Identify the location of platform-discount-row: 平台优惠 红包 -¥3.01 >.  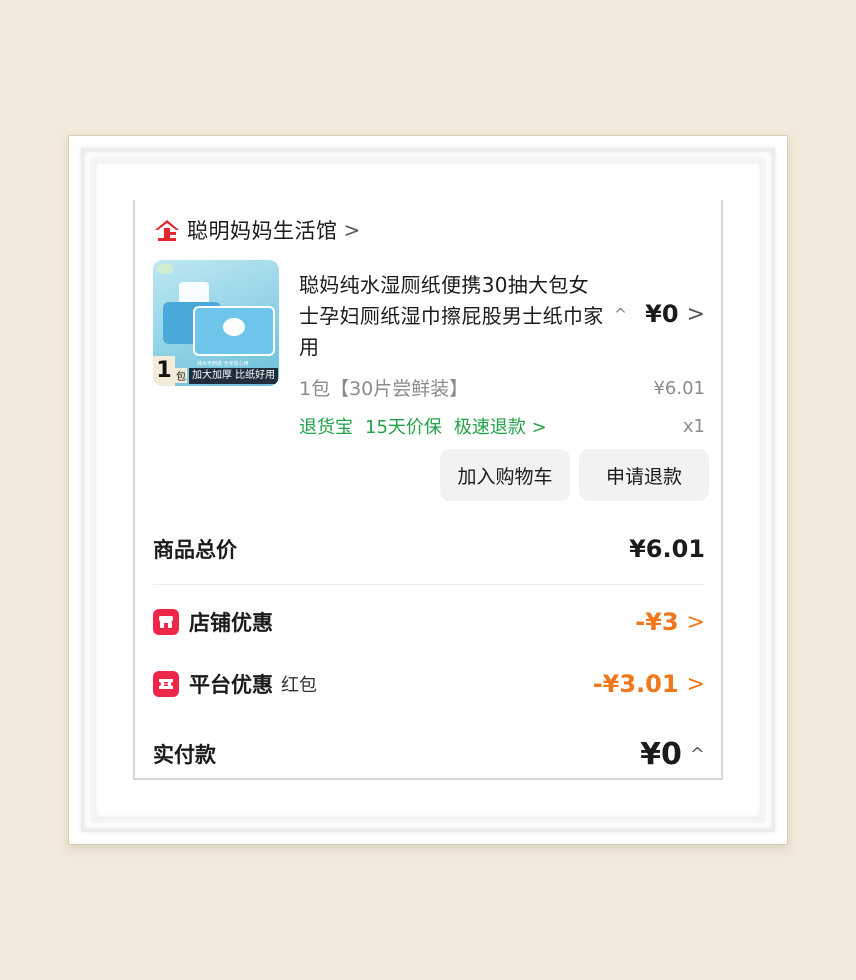
(429, 684).